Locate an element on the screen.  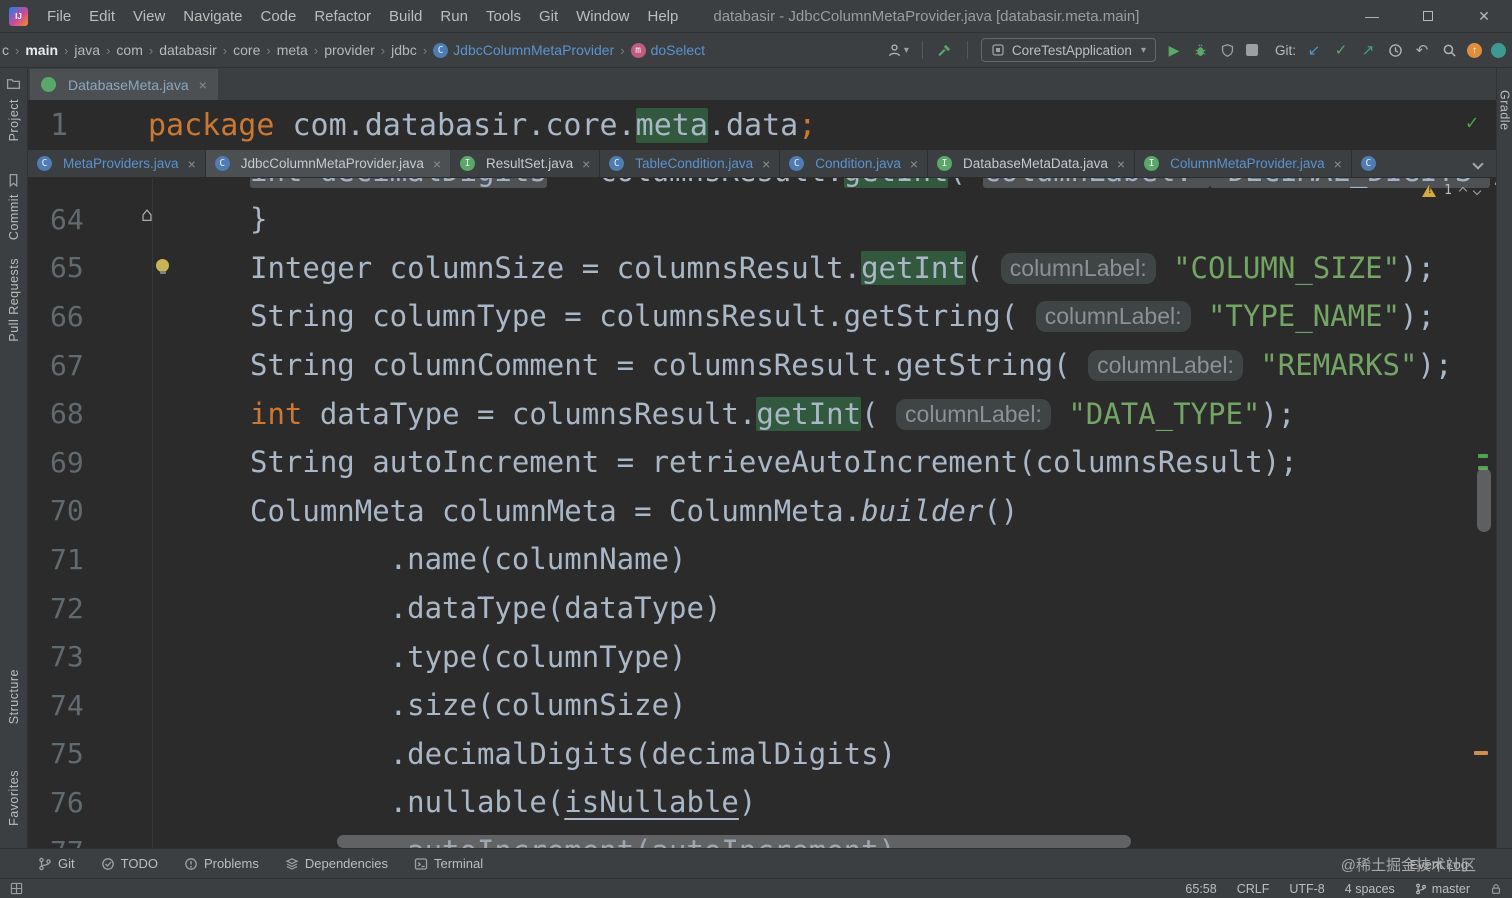
toolwindow-button-dependencies: Dependencies is located at coordinates (336, 863).